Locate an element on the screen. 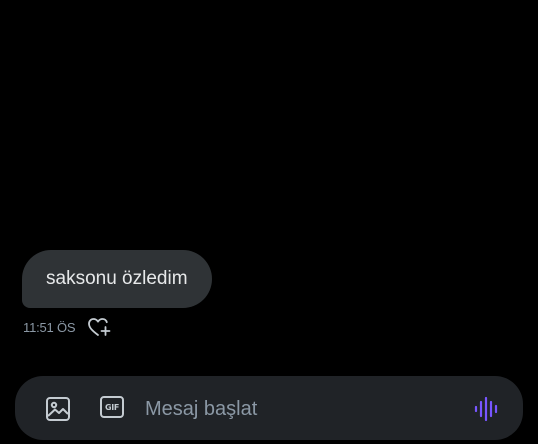 The height and width of the screenshot is (444, 538). voice-waveform-icon is located at coordinates (487, 409).